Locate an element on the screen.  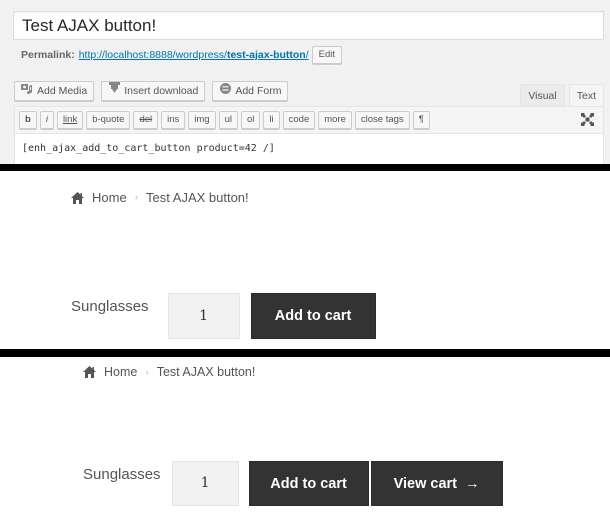
fullscreen-icon is located at coordinates (587, 119).